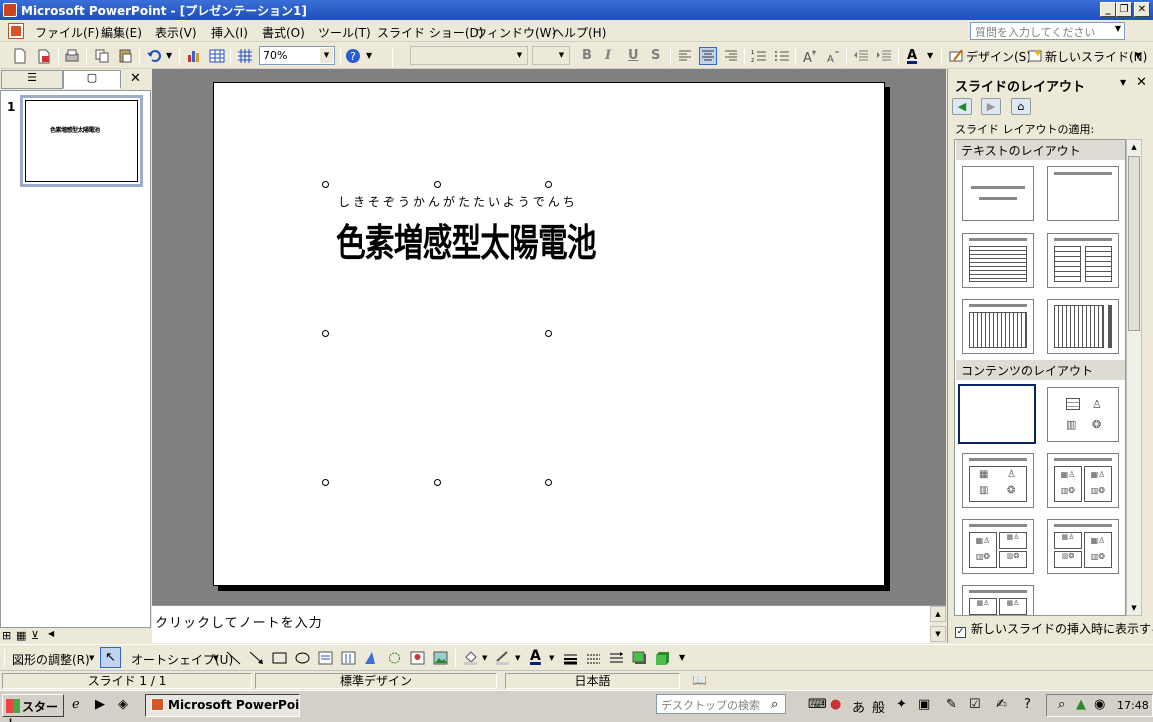 The height and width of the screenshot is (722, 1153). What do you see at coordinates (353, 56) in the screenshot?
I see `help-icon: ?` at bounding box center [353, 56].